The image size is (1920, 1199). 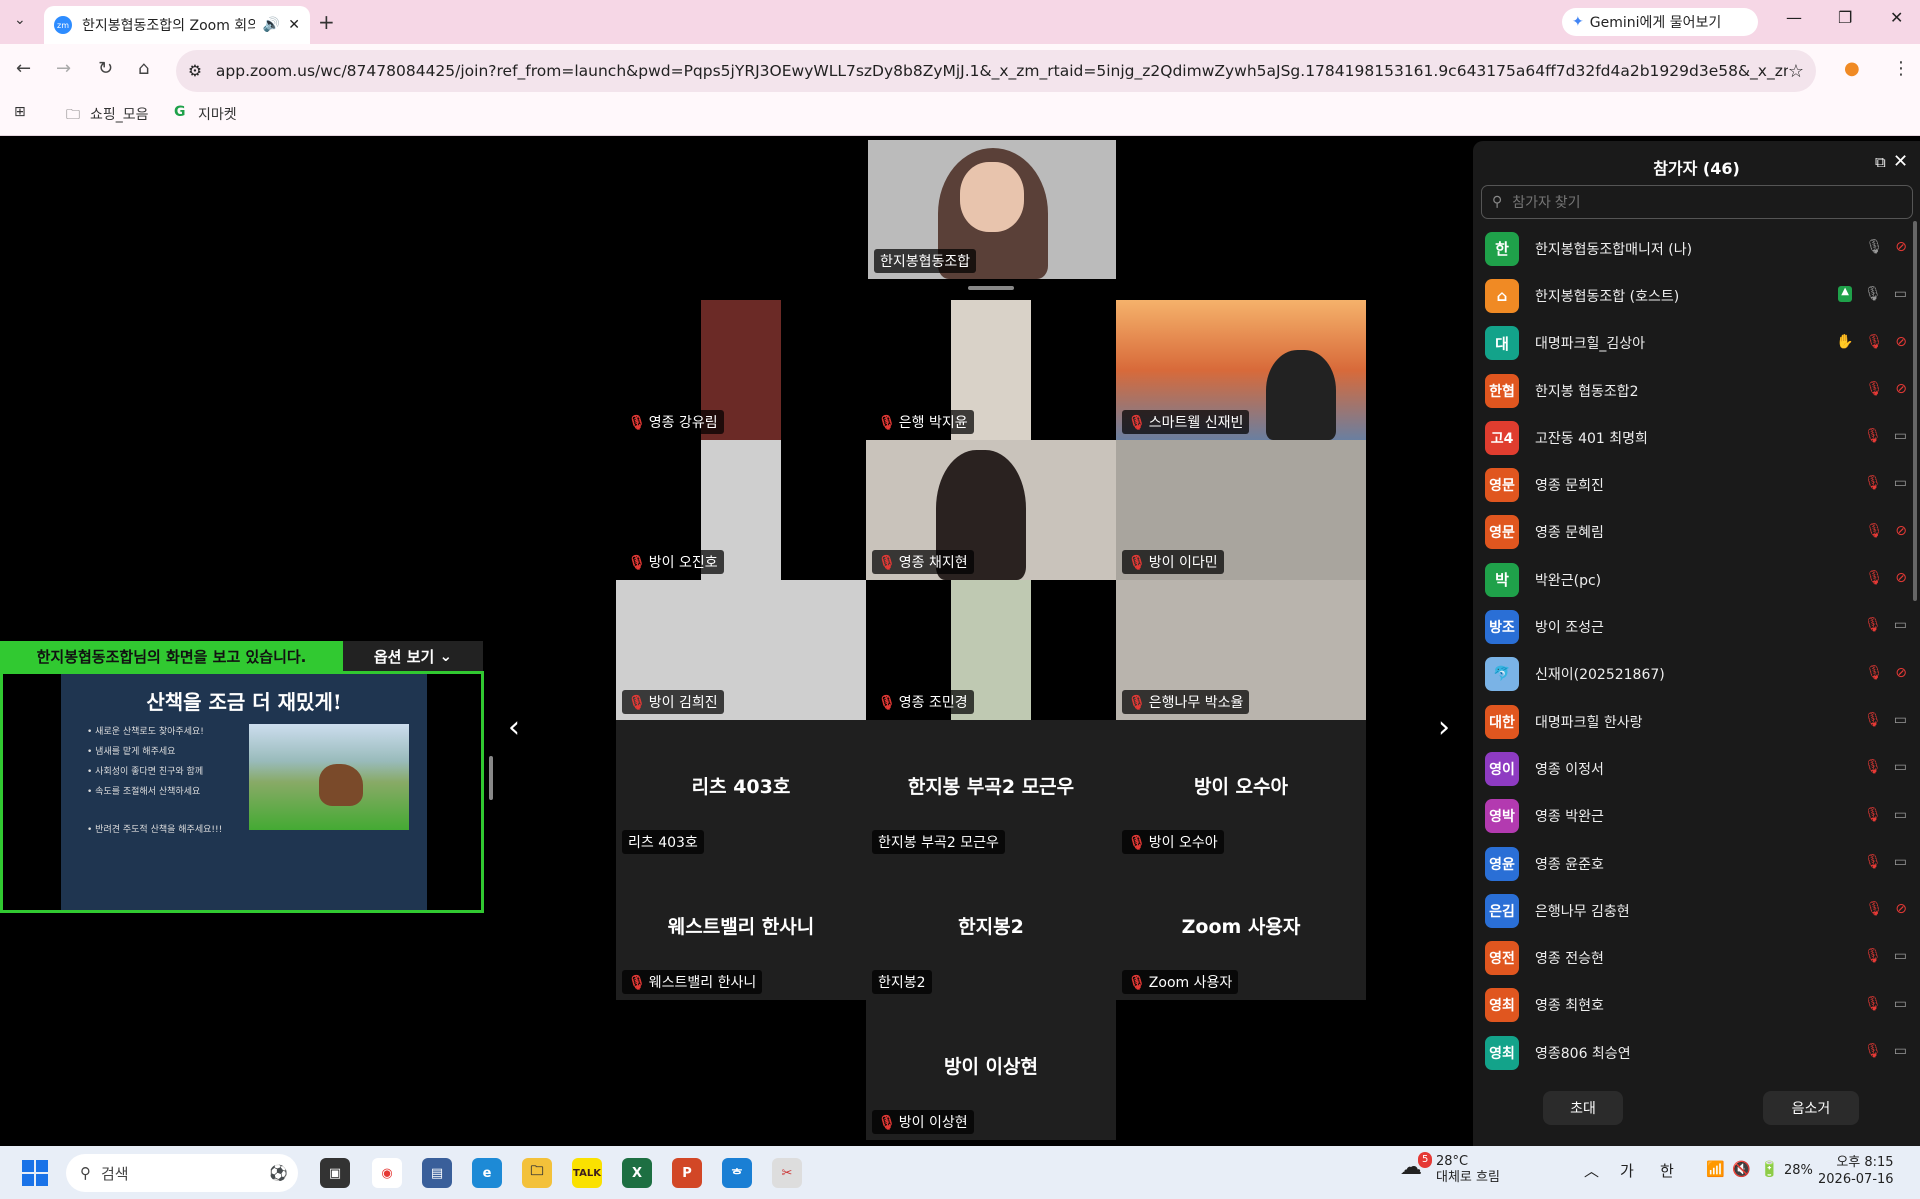 I want to click on kakaotalk-icon: TALK, so click(x=587, y=1173).